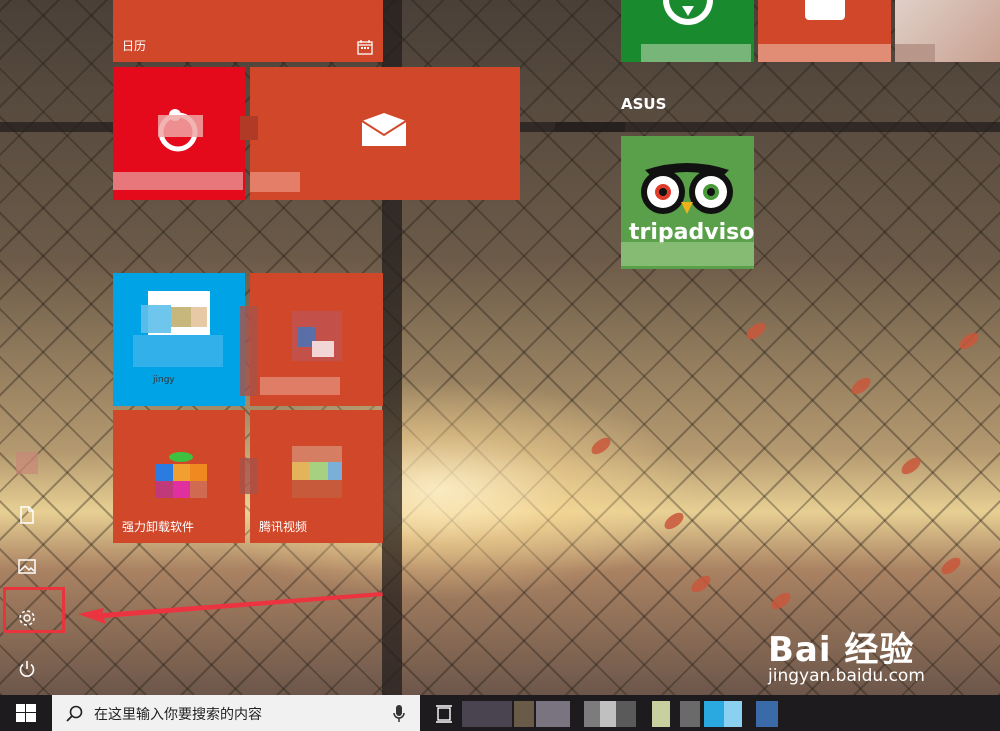 The height and width of the screenshot is (731, 1000). I want to click on green-app-logo-icon, so click(688, 12).